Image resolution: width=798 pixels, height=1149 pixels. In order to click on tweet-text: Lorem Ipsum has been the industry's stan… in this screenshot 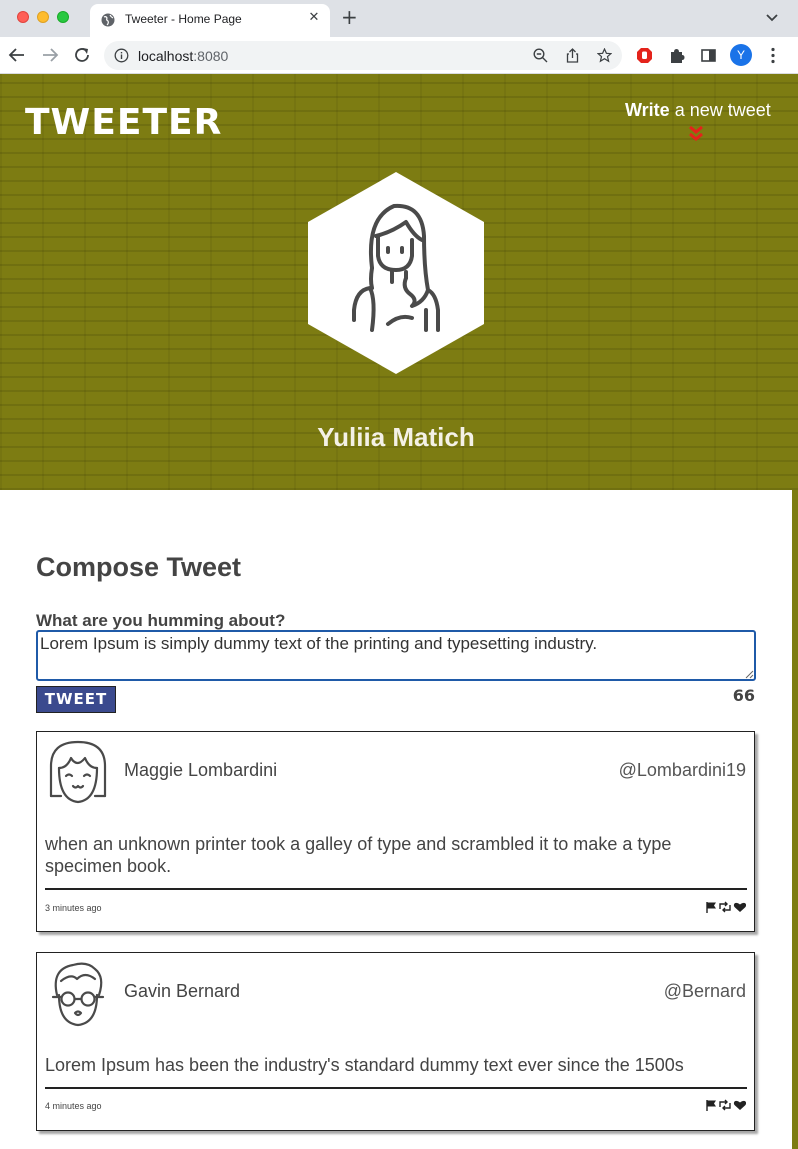, I will do `click(364, 1065)`.